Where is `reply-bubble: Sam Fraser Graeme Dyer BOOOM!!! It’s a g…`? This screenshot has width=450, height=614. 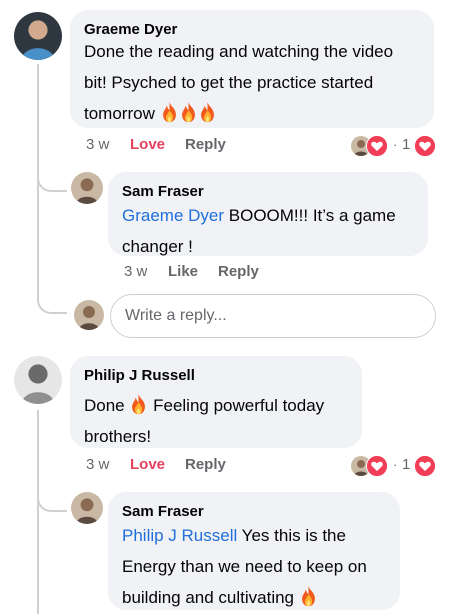
reply-bubble: Sam Fraser Graeme Dyer BOOOM!!! It’s a g… is located at coordinates (268, 214).